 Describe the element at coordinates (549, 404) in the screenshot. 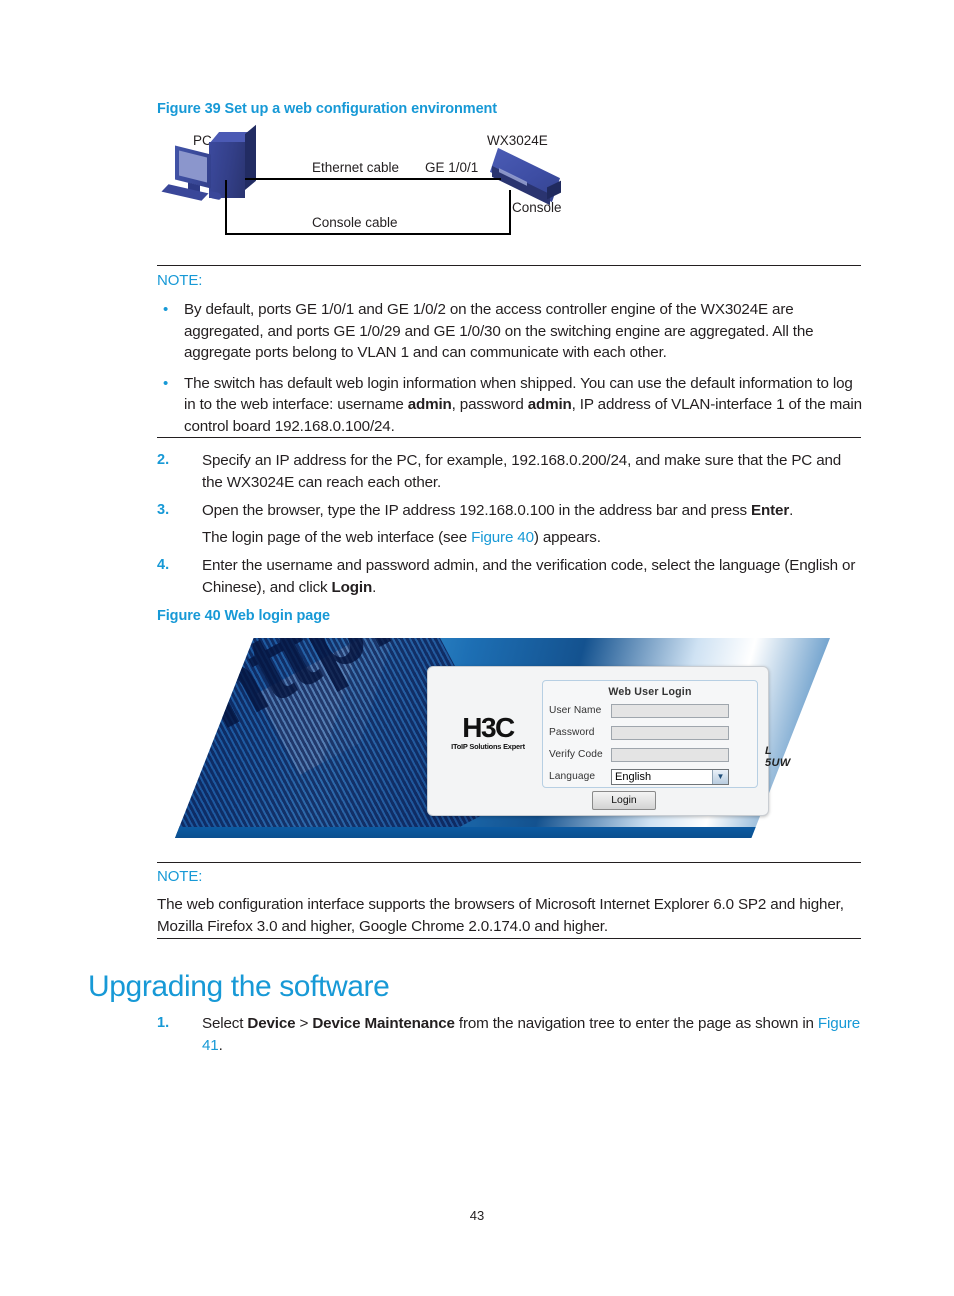

I see `note1-bullet-2-bold-password: admin` at that location.